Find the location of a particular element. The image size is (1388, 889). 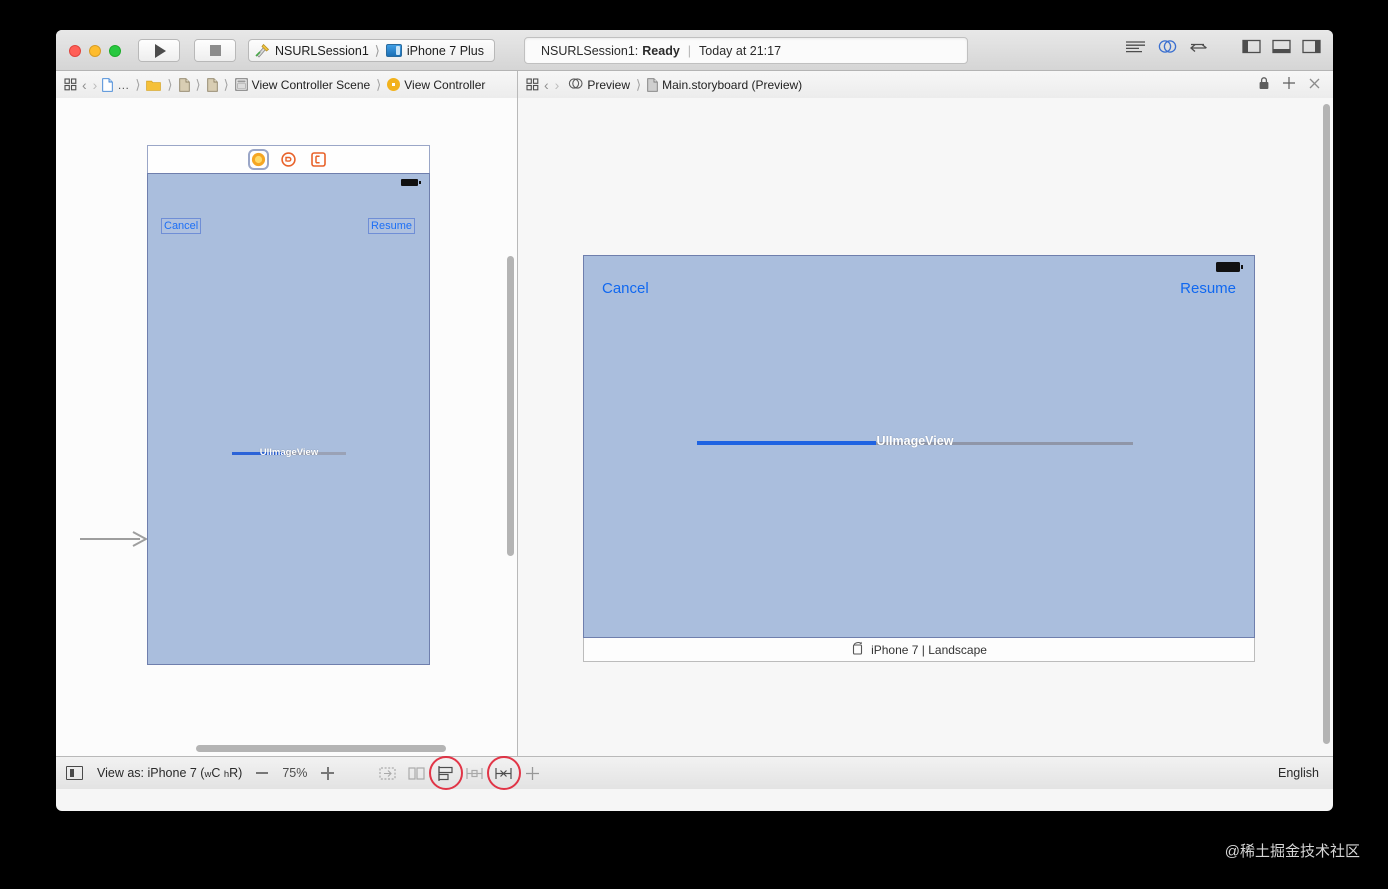

stop-icon is located at coordinates (215, 50).